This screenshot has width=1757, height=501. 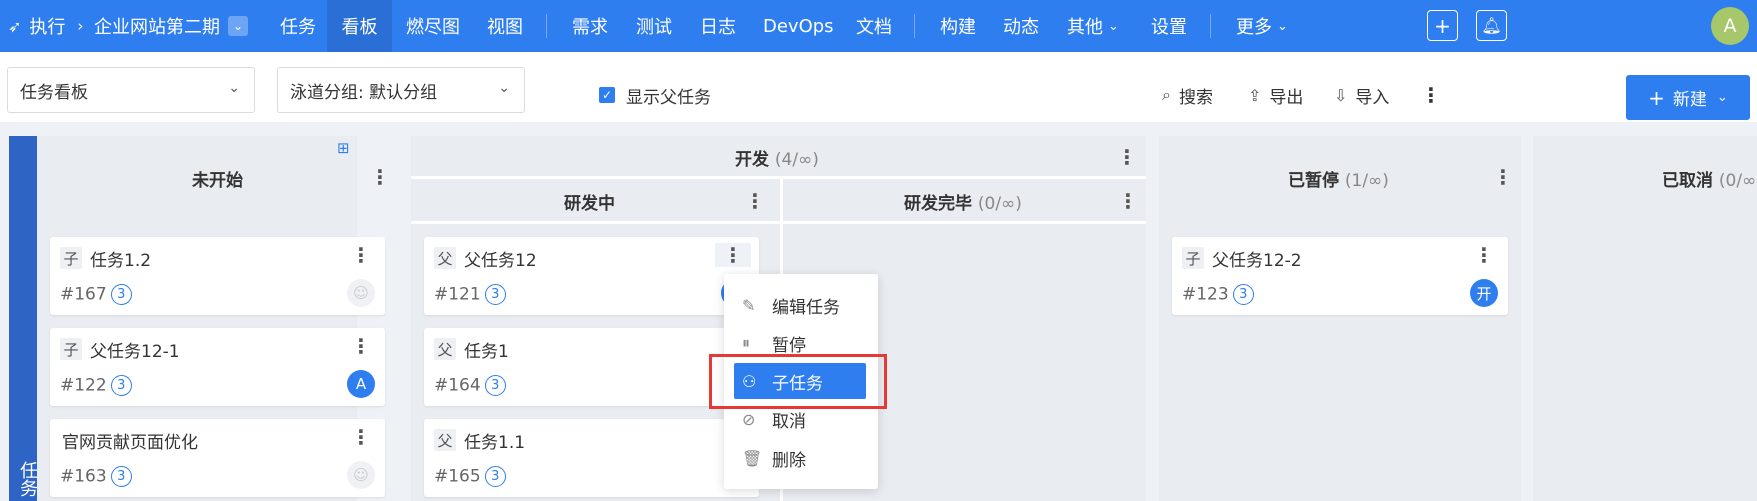 I want to click on nav-item-activity: 动态, so click(x=1021, y=26).